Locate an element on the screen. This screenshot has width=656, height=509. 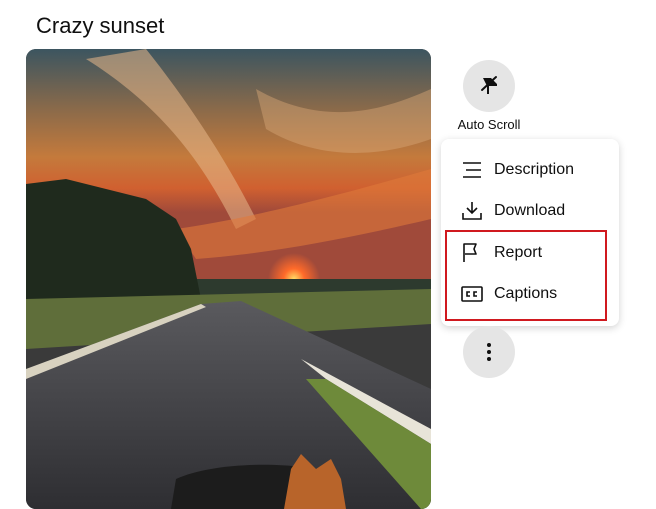
menu-item-description: Description is located at coordinates (530, 170).